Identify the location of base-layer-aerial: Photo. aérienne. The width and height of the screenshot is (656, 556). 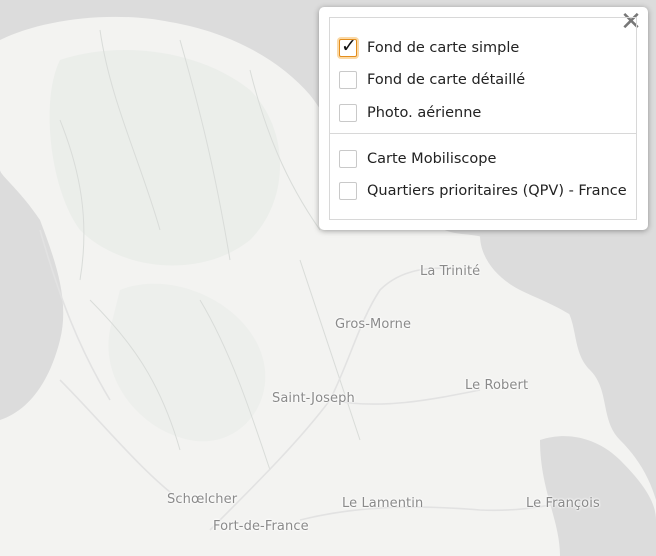
(410, 113).